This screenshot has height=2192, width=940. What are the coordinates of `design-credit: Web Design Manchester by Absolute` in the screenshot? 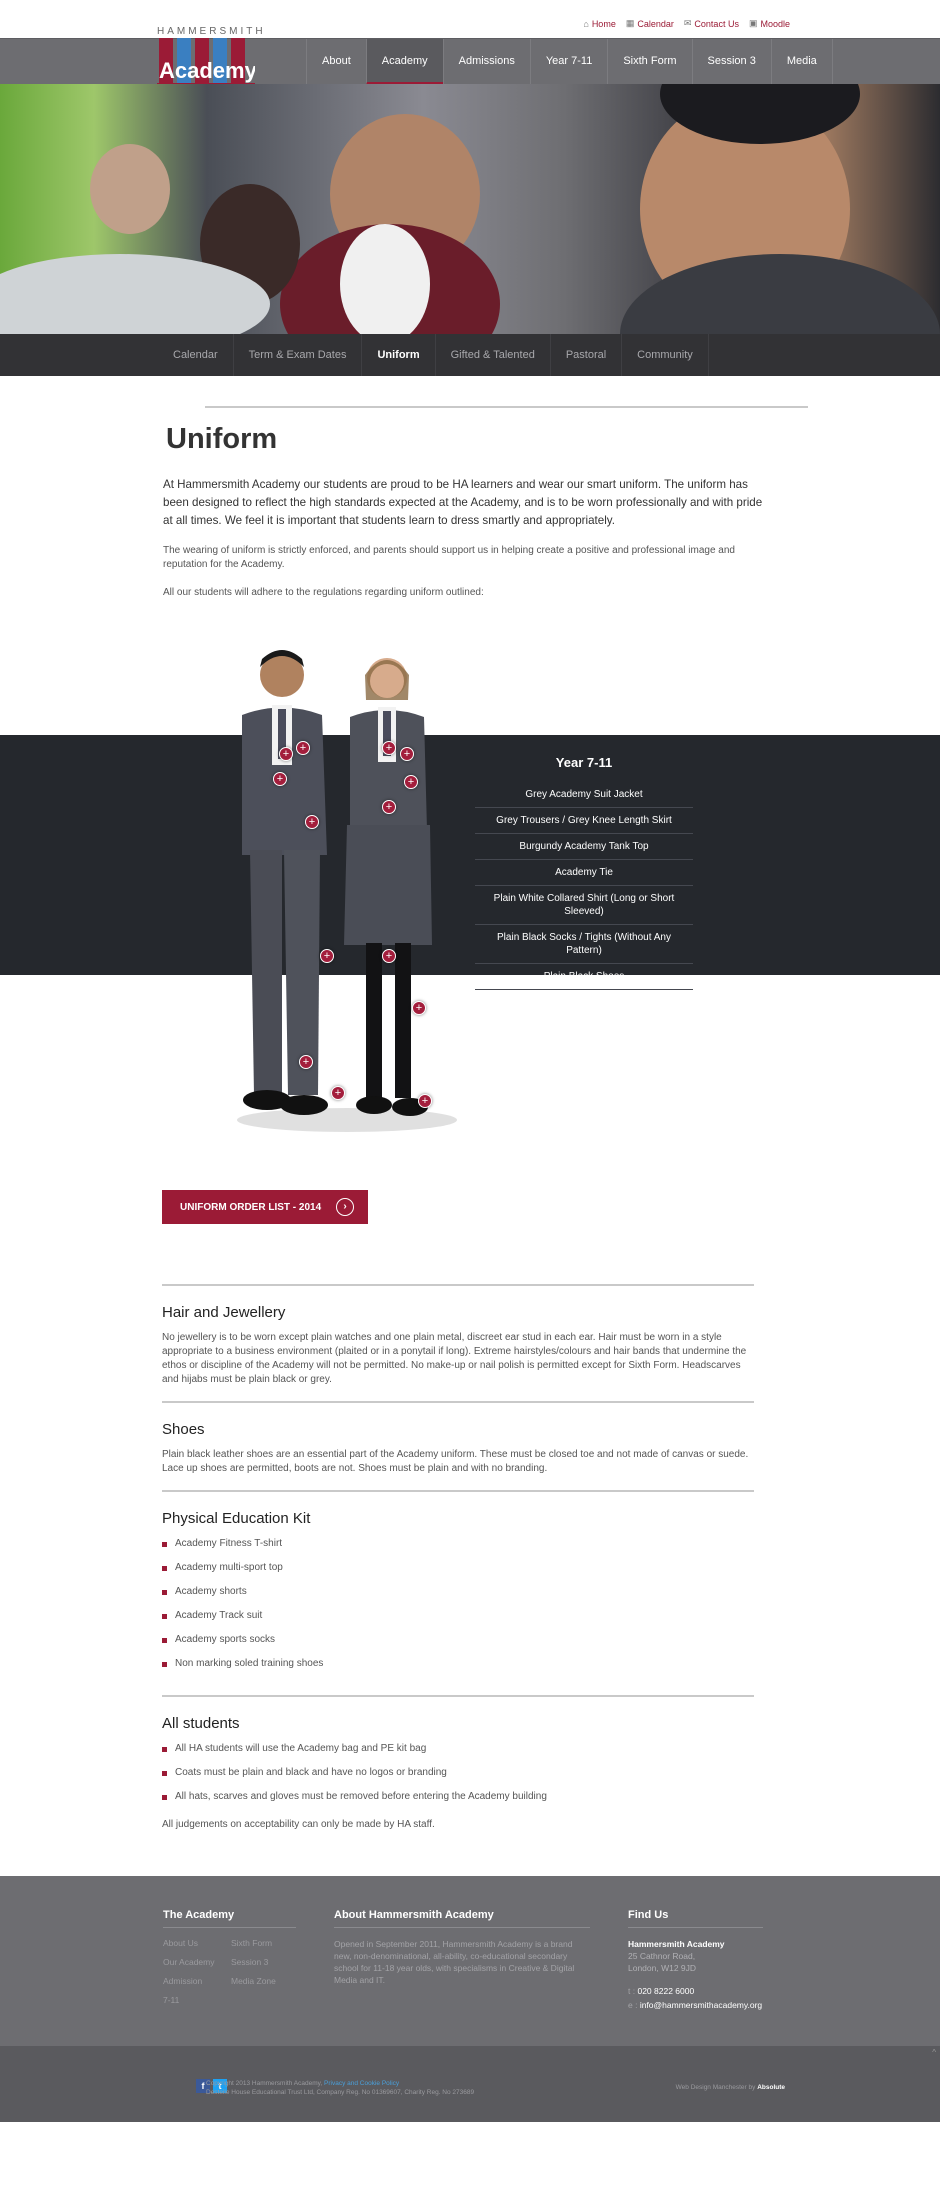 It's located at (730, 2087).